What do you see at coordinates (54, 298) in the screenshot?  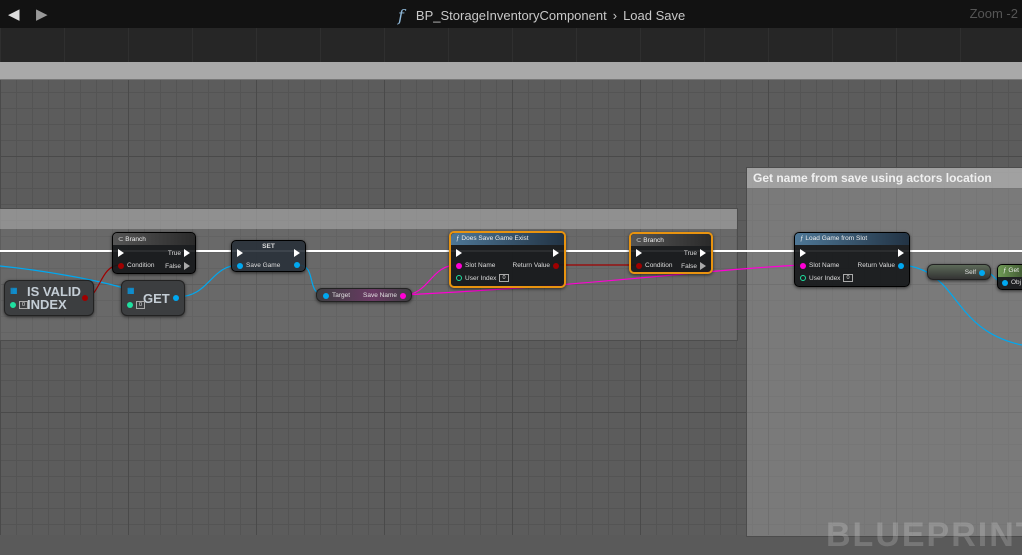 I see `node-title: IS VALID INDEX` at bounding box center [54, 298].